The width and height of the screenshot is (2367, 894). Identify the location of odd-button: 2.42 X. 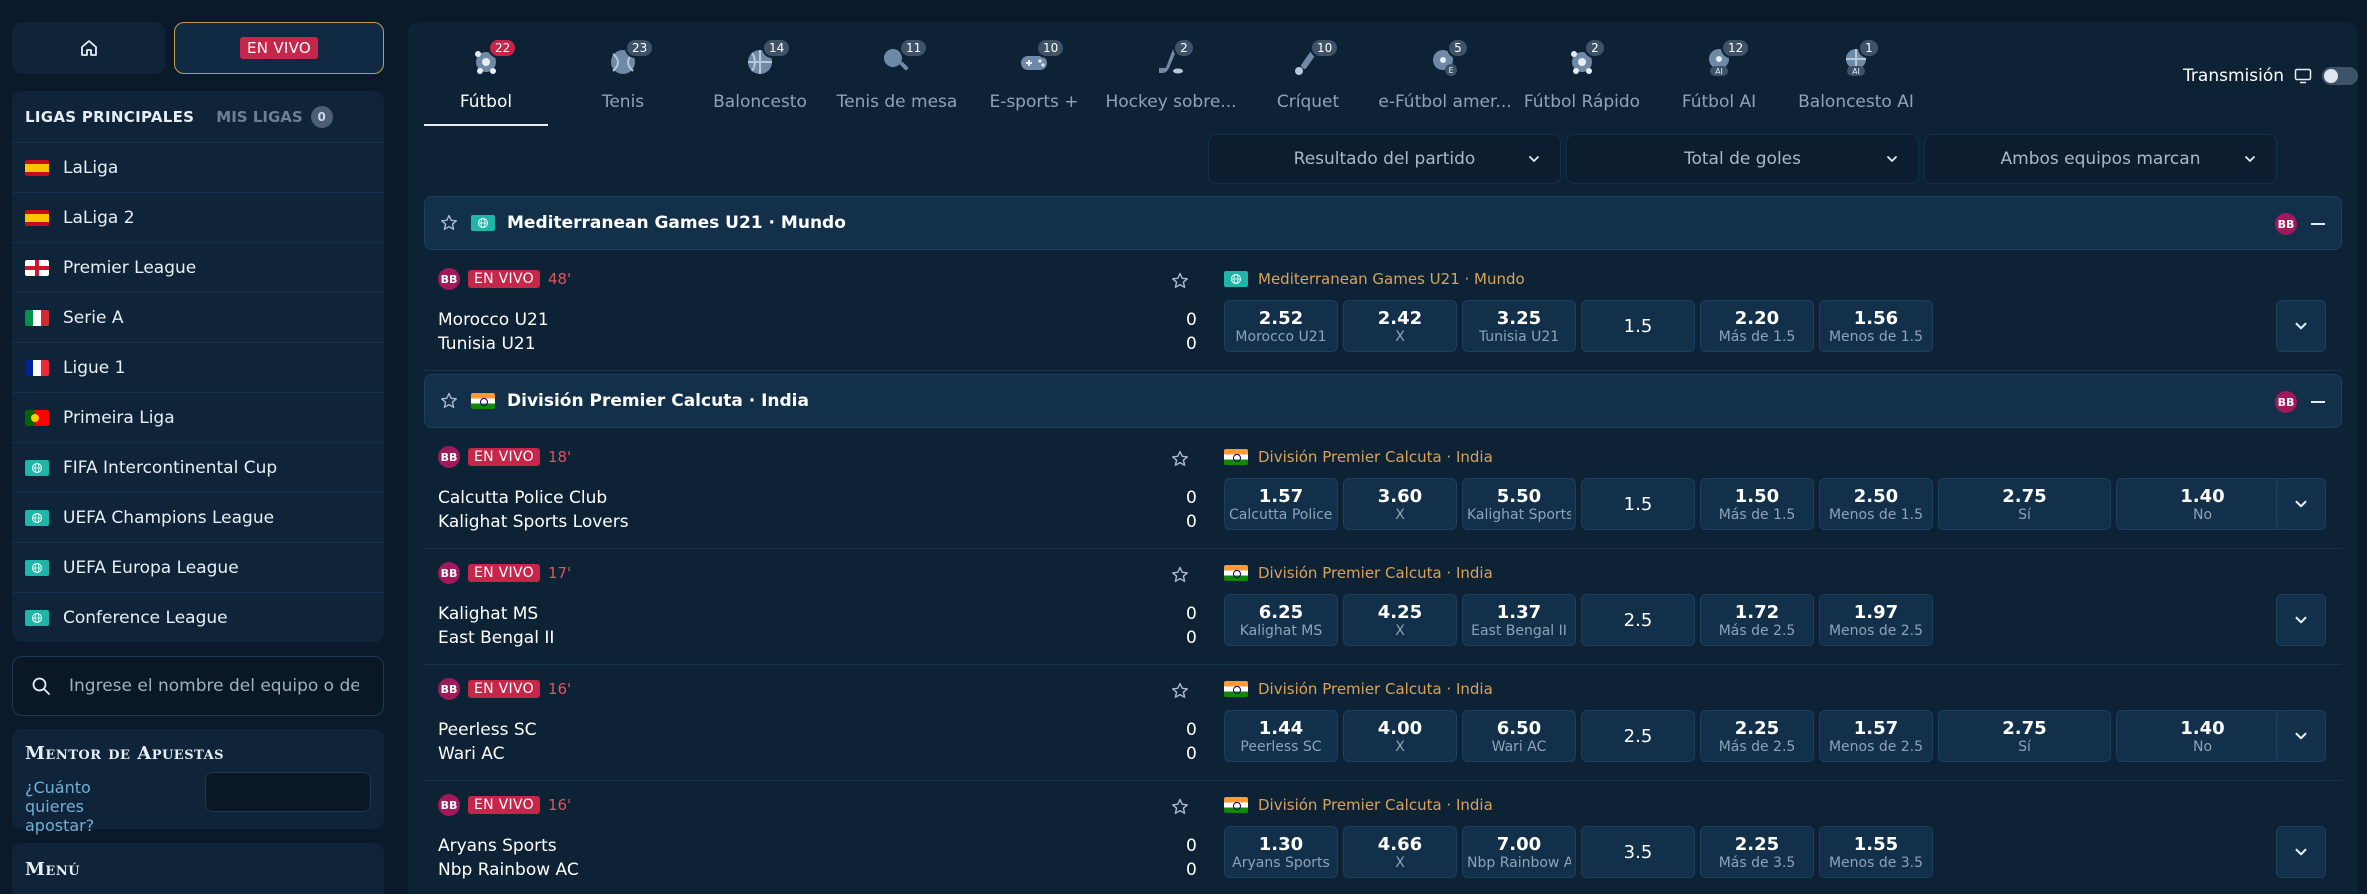
(1400, 326).